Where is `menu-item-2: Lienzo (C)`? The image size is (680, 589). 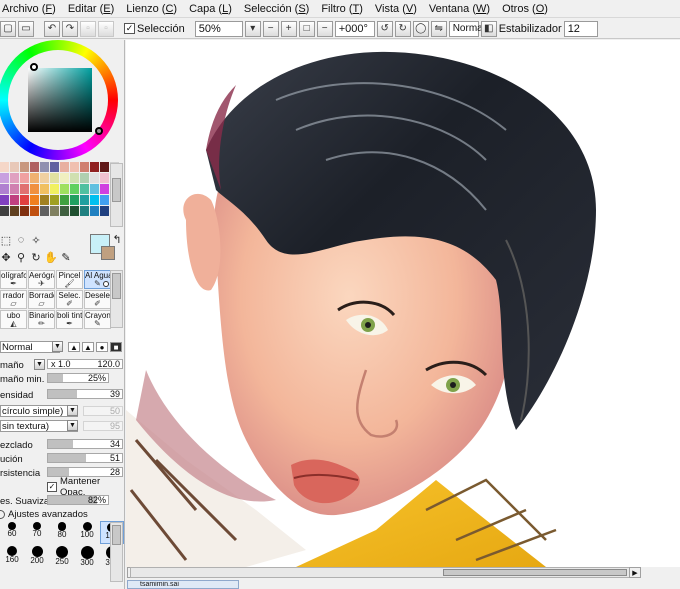
menu-item-2: Lienzo (C) is located at coordinates (155, 9).